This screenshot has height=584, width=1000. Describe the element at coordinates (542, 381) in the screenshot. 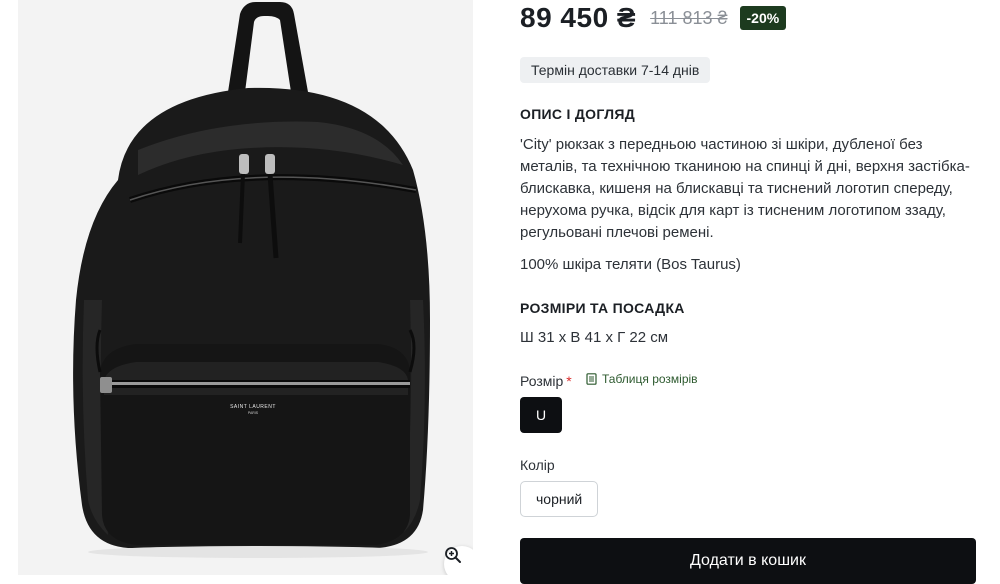

I see `size-label: Розмір` at that location.